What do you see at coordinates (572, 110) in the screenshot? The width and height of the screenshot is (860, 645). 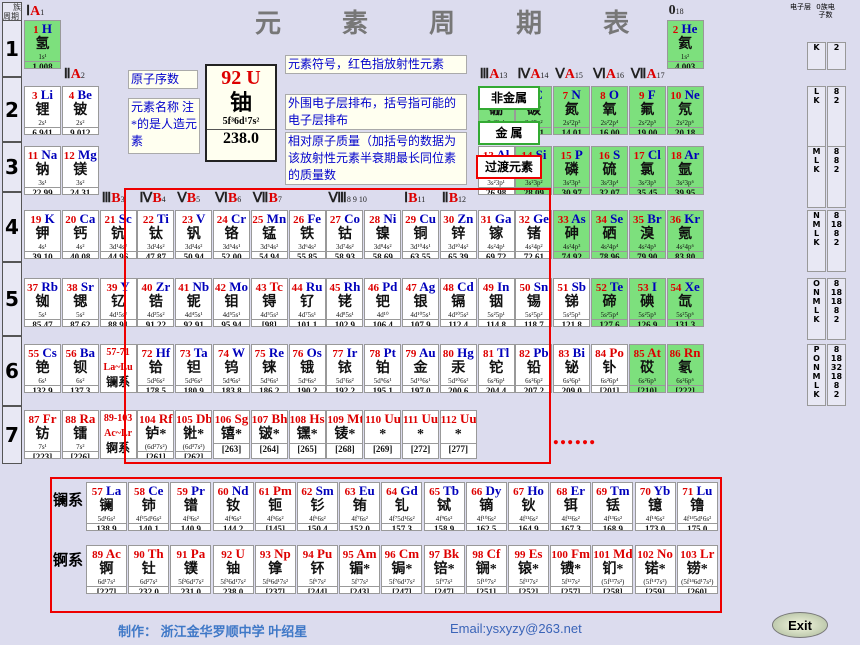 I see `element-cell-n: 7 N 氮 2s²2p³ 14.01` at bounding box center [572, 110].